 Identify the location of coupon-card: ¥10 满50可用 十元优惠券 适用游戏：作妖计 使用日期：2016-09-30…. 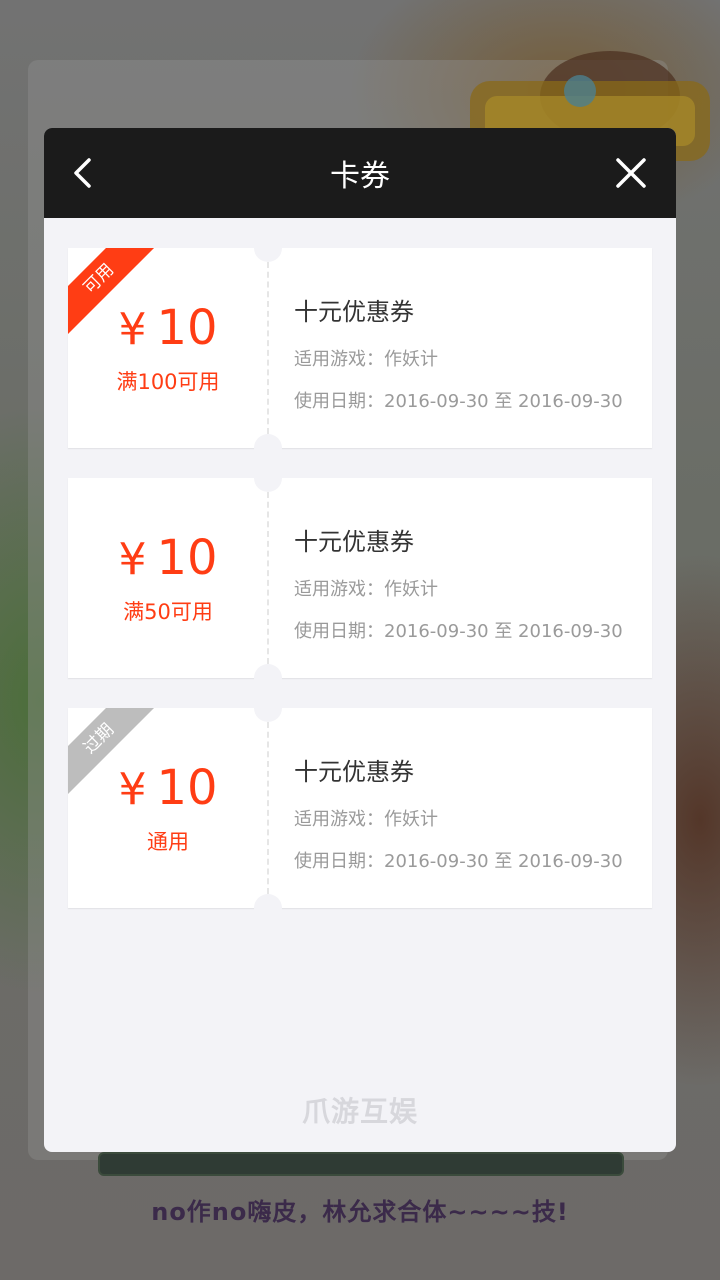
(360, 578).